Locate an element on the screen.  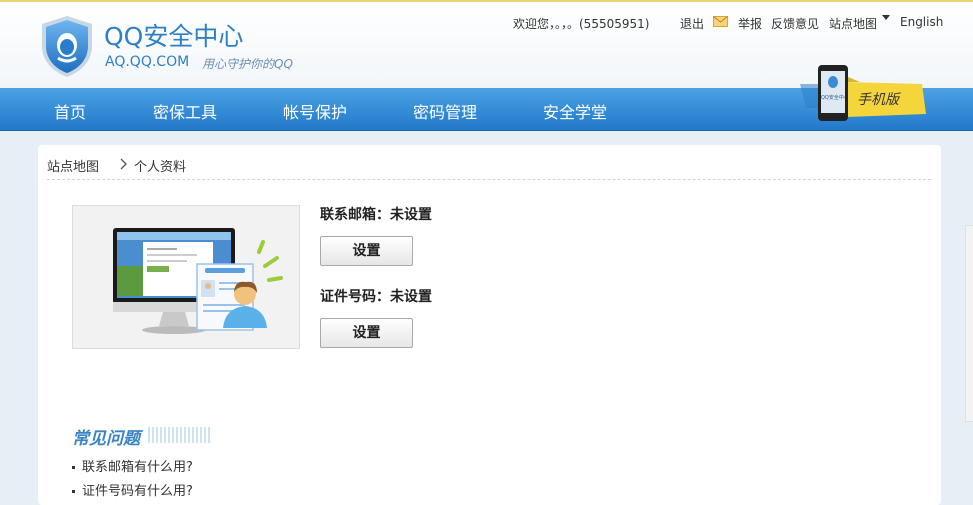
logout-link: 退出 is located at coordinates (692, 23).